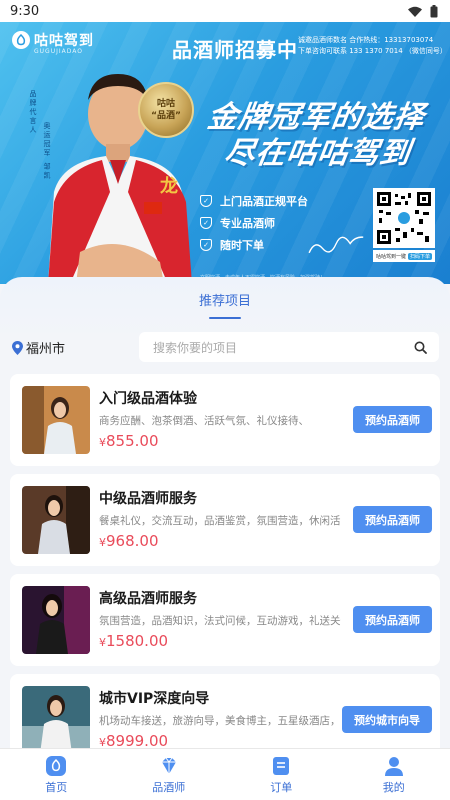  I want to click on search-icon, so click(420, 347).